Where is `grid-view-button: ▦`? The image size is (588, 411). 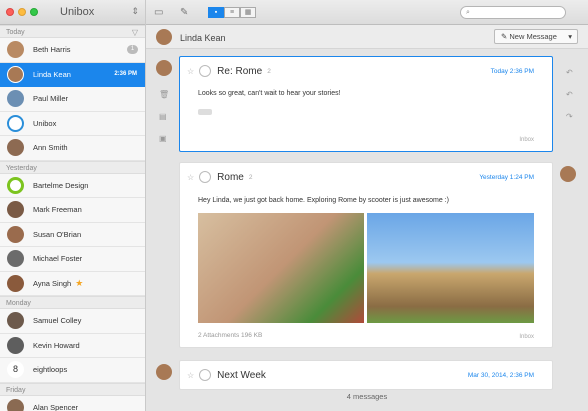 grid-view-button: ▦ is located at coordinates (248, 12).